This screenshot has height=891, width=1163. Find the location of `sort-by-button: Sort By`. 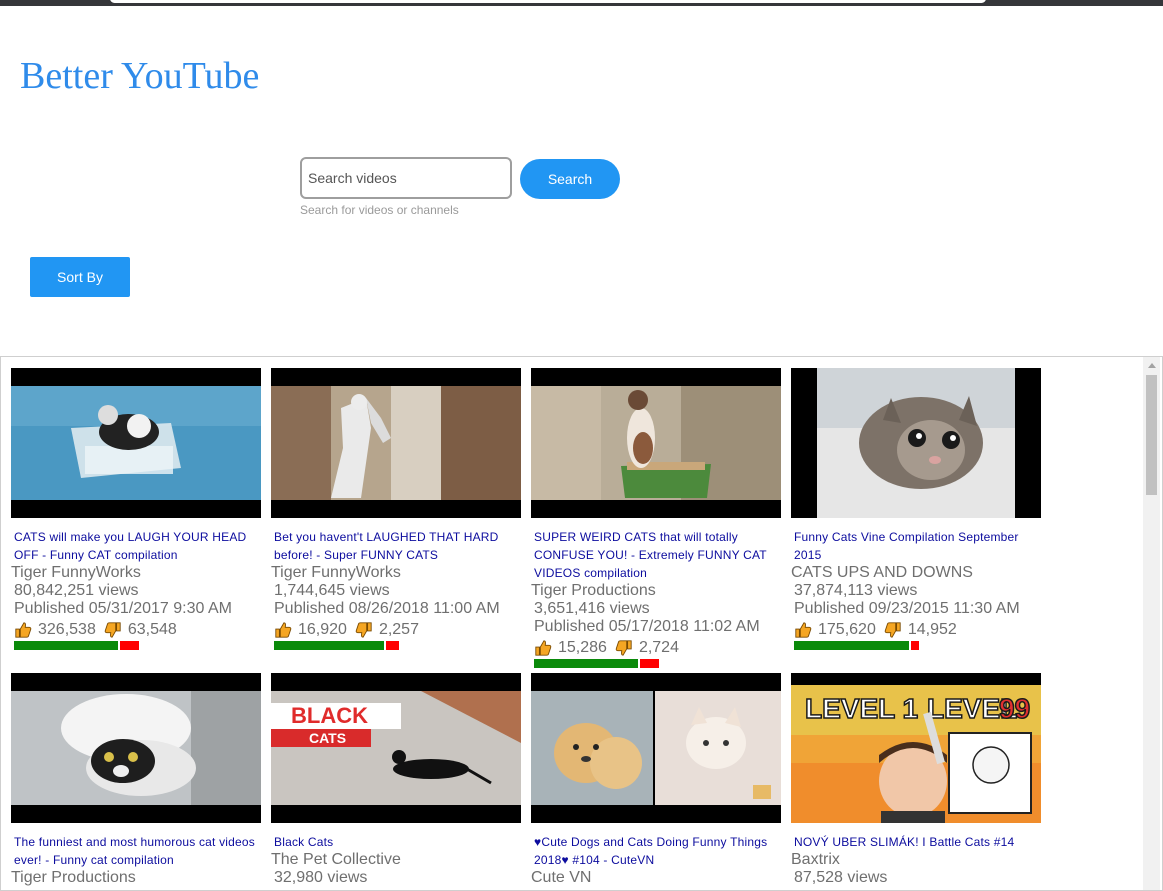

sort-by-button: Sort By is located at coordinates (80, 277).